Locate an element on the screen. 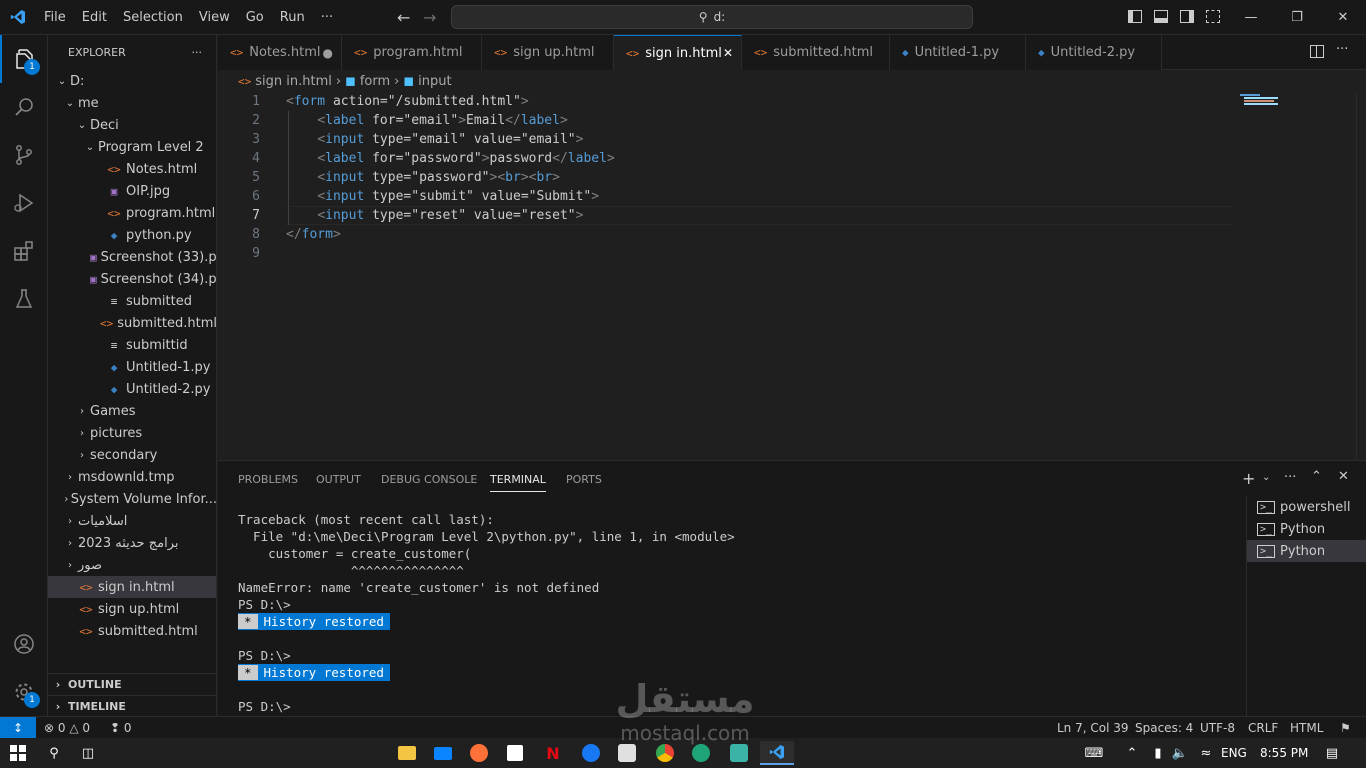 Image resolution: width=1366 pixels, height=768 pixels. file-explorer-icon is located at coordinates (407, 753).